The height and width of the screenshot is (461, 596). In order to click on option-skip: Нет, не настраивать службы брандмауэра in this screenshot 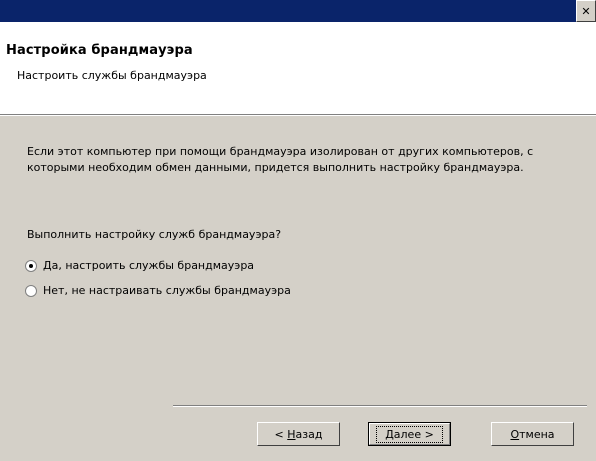, I will do `click(158, 290)`.